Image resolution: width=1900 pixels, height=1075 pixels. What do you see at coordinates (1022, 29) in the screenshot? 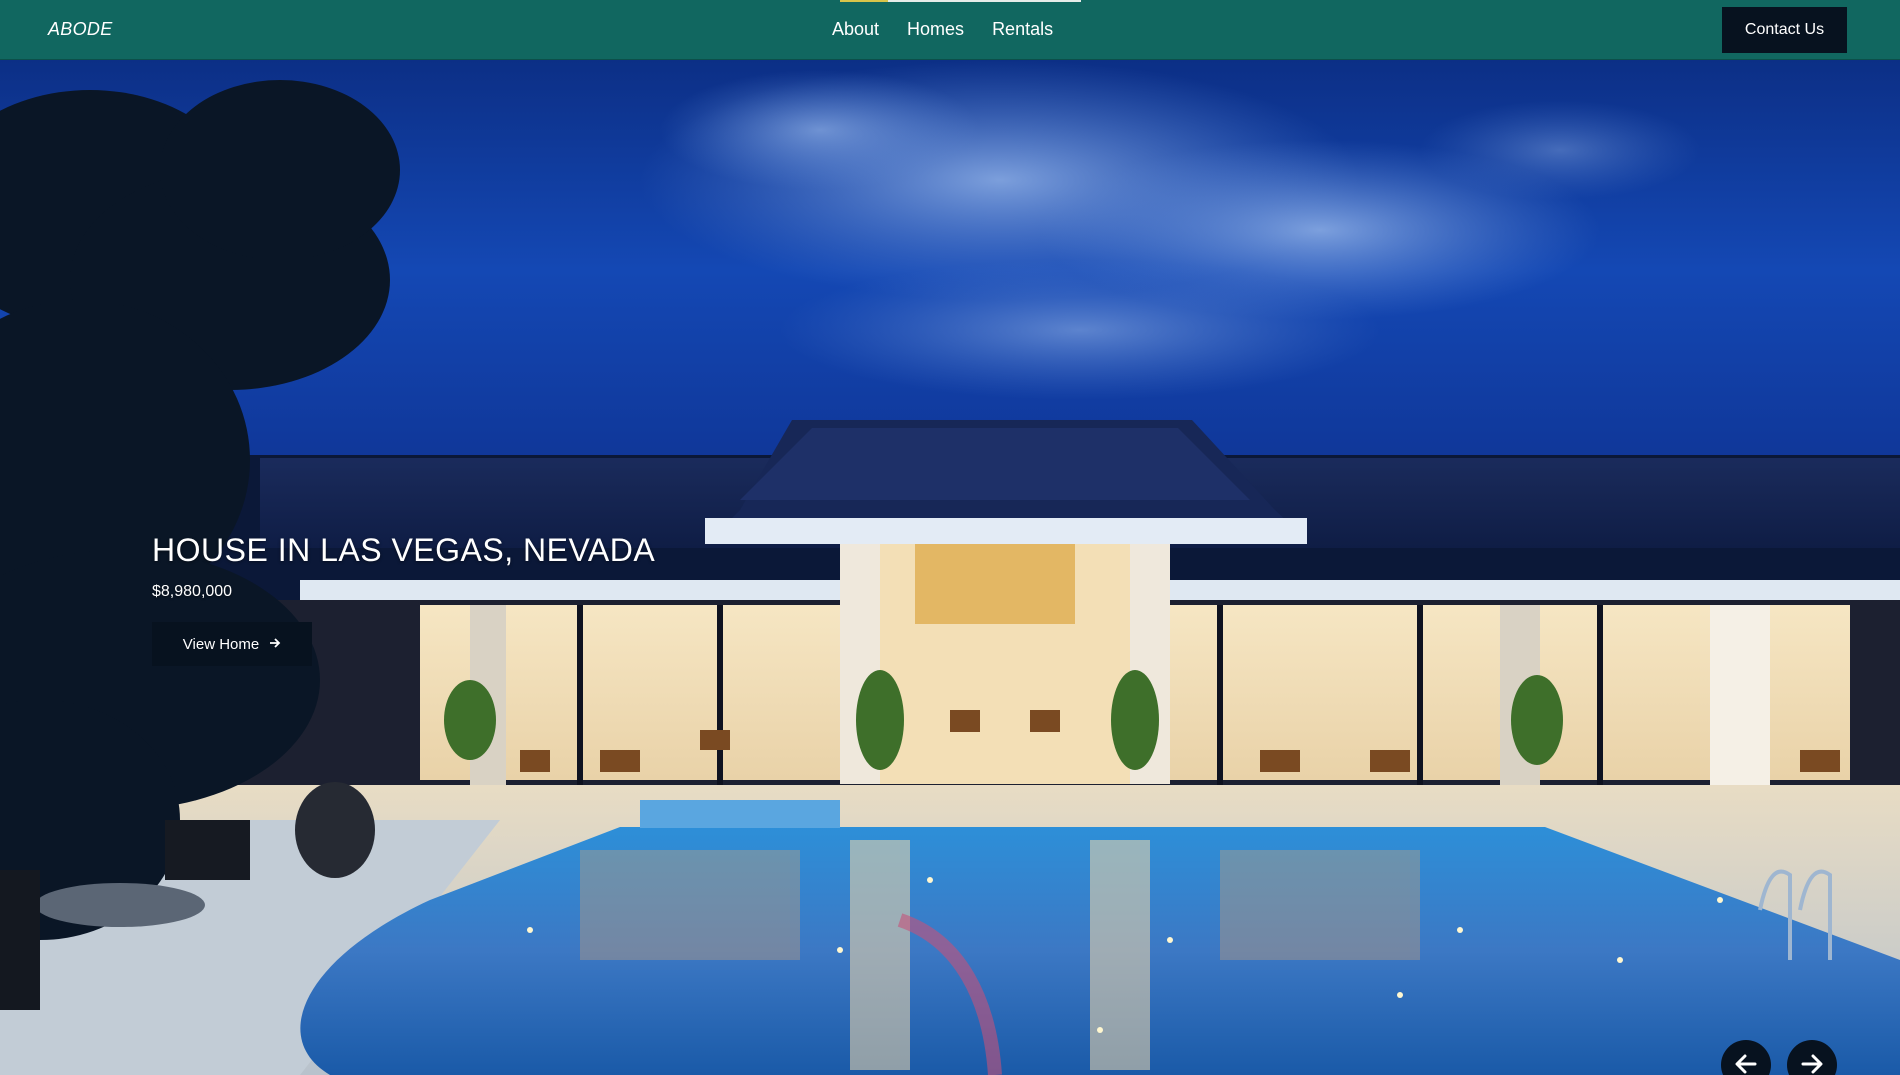
I see `nav-link-rentals: Rentals` at bounding box center [1022, 29].